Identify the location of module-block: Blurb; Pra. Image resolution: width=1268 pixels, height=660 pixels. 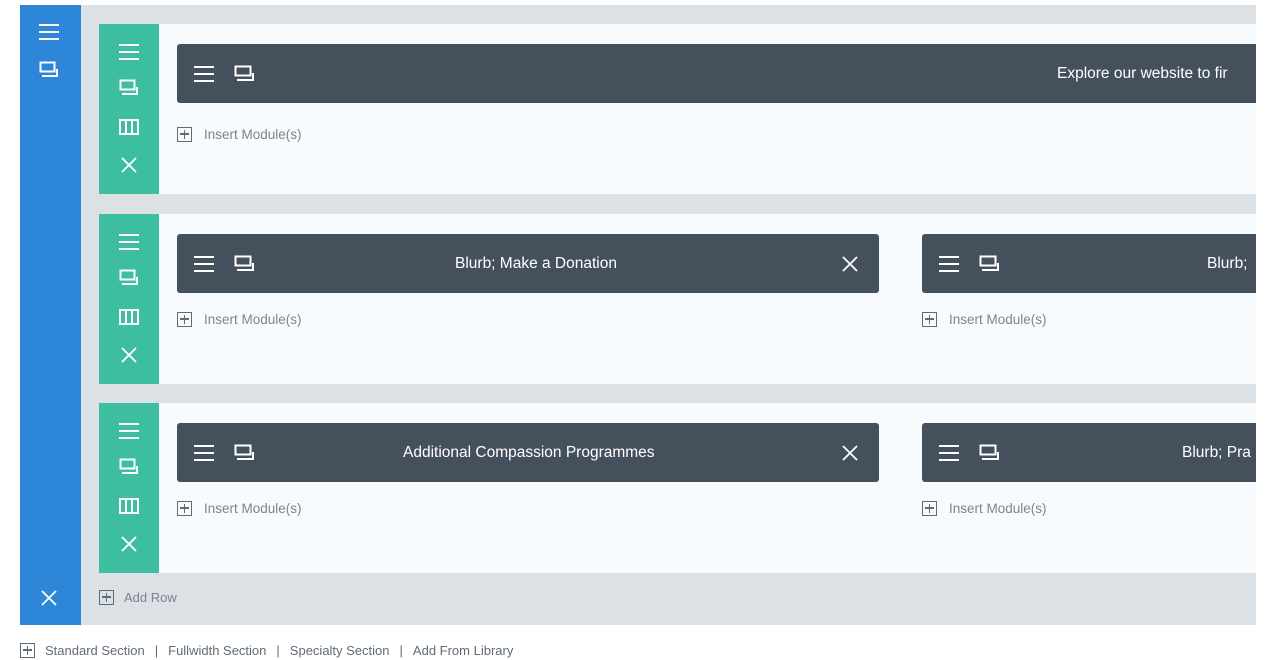
(1089, 452).